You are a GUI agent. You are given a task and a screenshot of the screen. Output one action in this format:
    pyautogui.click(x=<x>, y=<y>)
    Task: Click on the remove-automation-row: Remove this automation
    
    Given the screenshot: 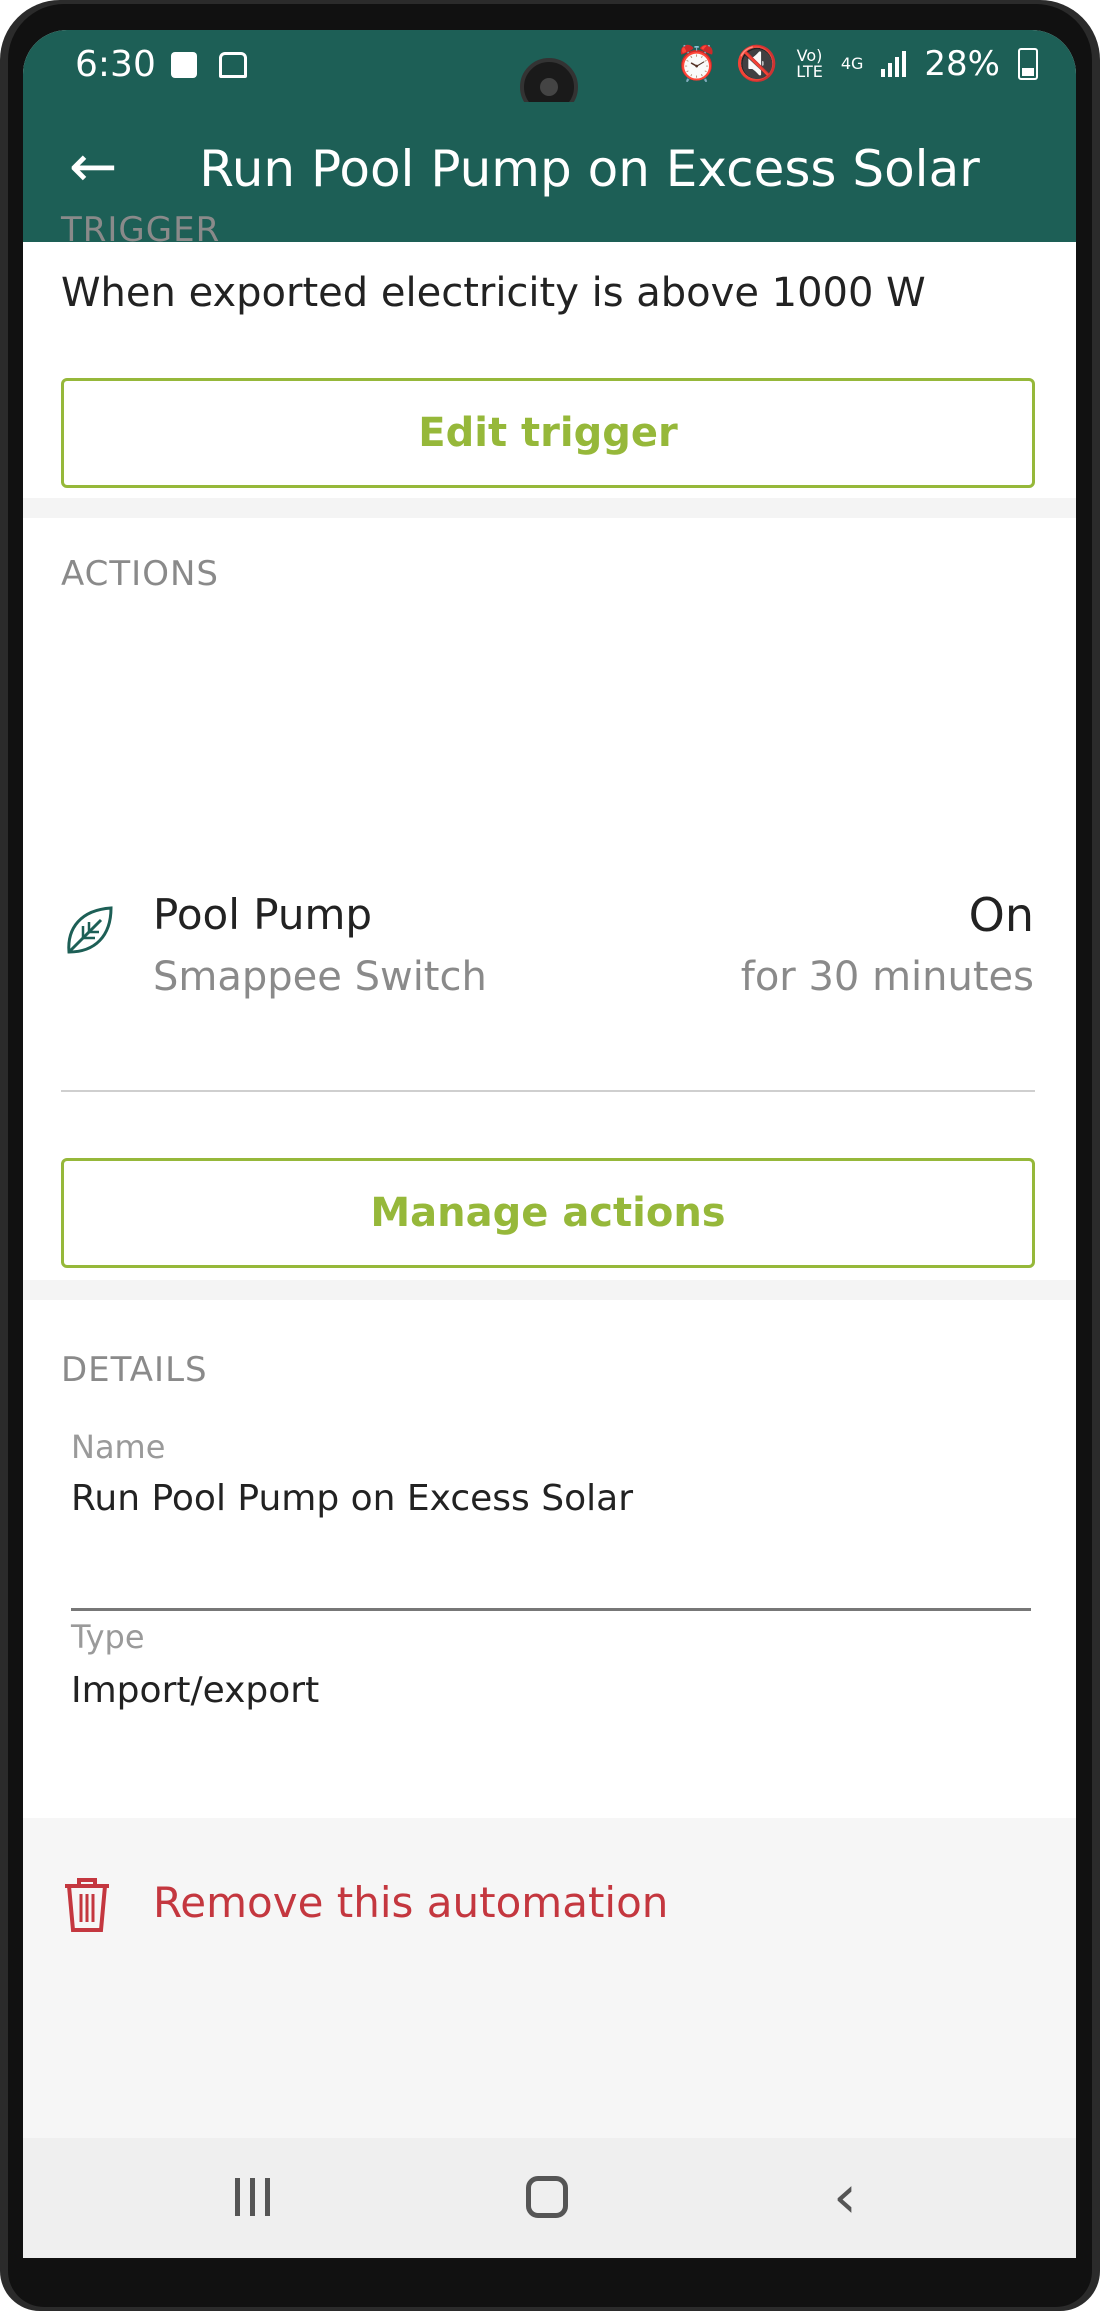 What is the action you would take?
    pyautogui.click(x=549, y=1978)
    